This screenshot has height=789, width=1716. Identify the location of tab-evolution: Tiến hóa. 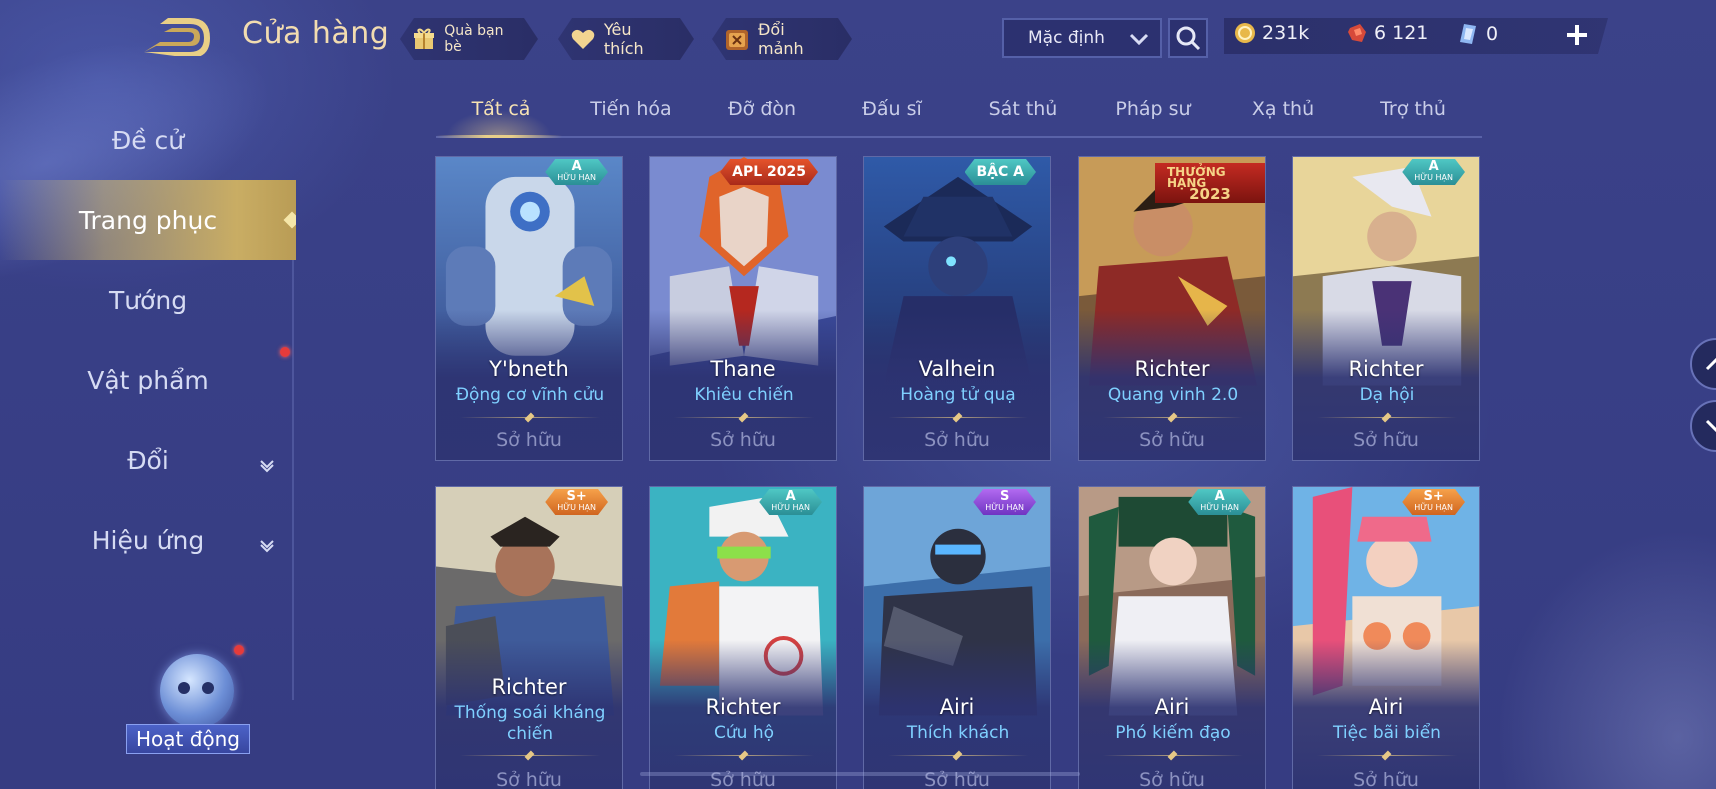
(631, 109).